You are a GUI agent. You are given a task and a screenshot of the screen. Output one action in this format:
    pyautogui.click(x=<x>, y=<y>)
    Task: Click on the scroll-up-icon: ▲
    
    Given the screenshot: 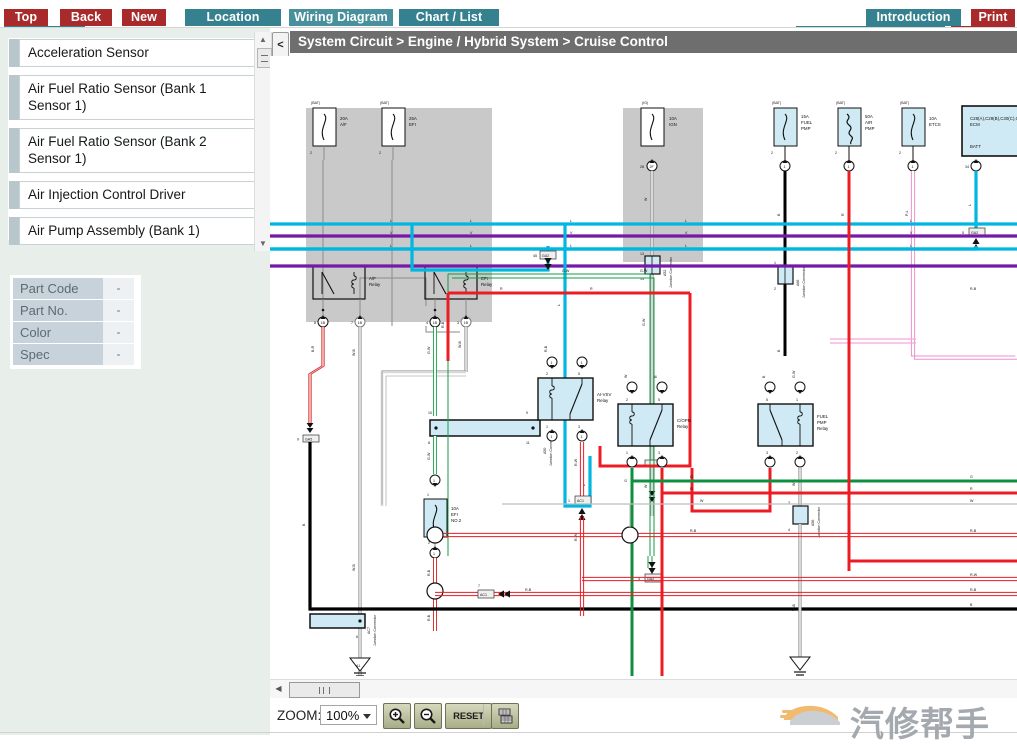 What is the action you would take?
    pyautogui.click(x=263, y=39)
    